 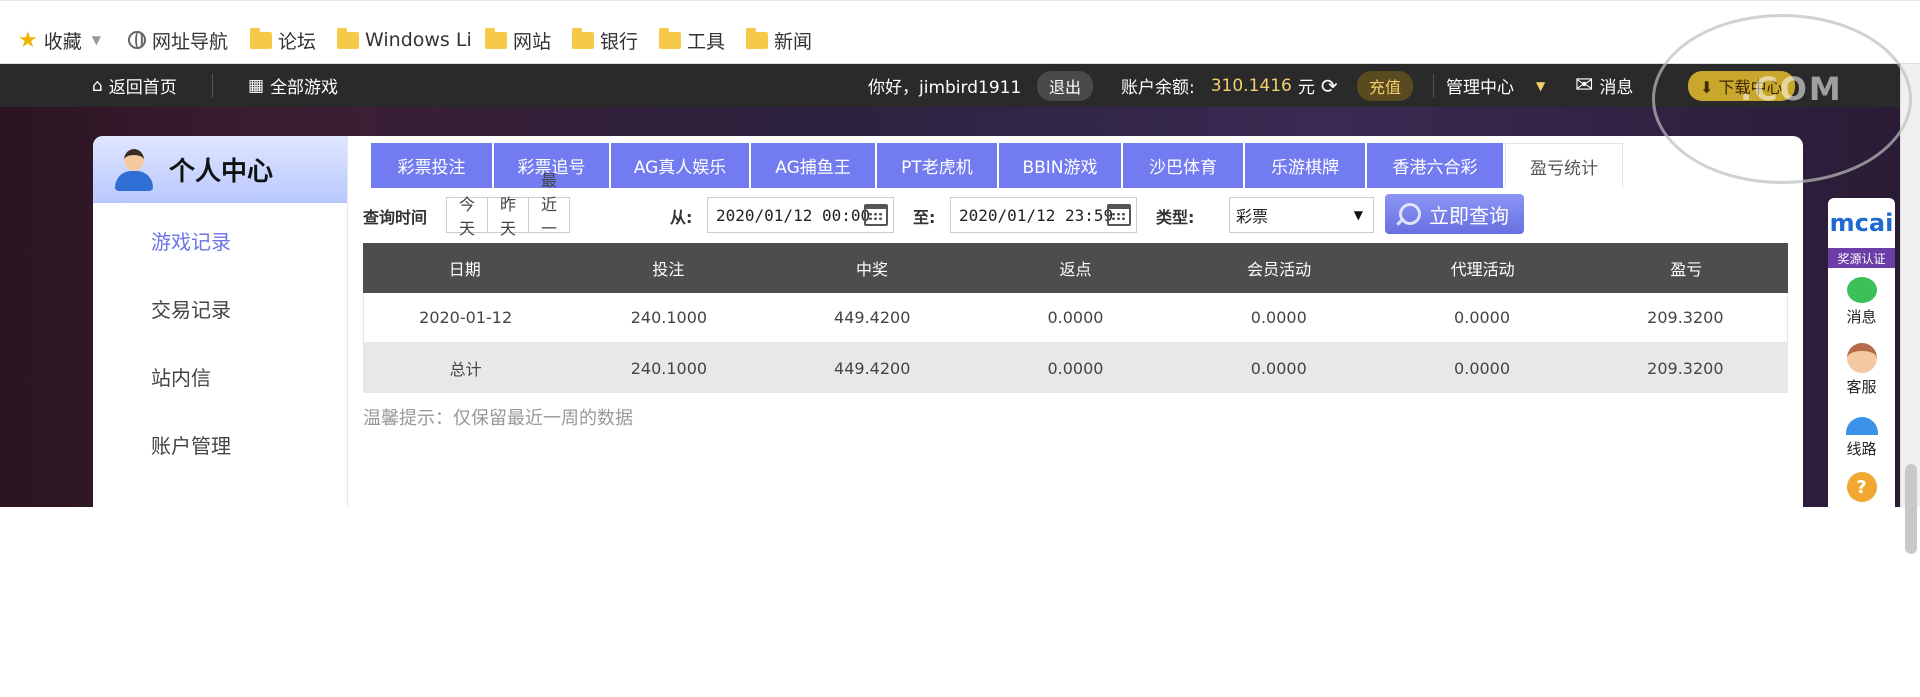 What do you see at coordinates (97, 85) in the screenshot?
I see `home-icon: ⌂` at bounding box center [97, 85].